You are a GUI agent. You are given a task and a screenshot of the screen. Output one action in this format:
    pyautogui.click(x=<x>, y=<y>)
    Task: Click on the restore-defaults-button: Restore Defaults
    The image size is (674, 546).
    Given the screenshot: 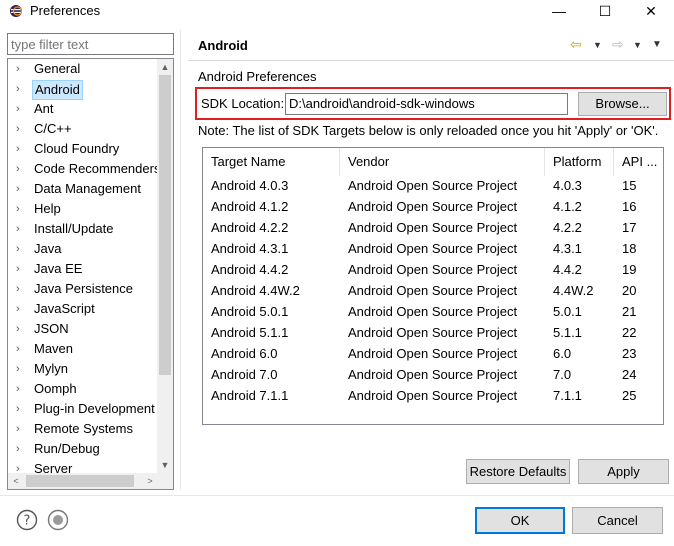 What is the action you would take?
    pyautogui.click(x=518, y=471)
    